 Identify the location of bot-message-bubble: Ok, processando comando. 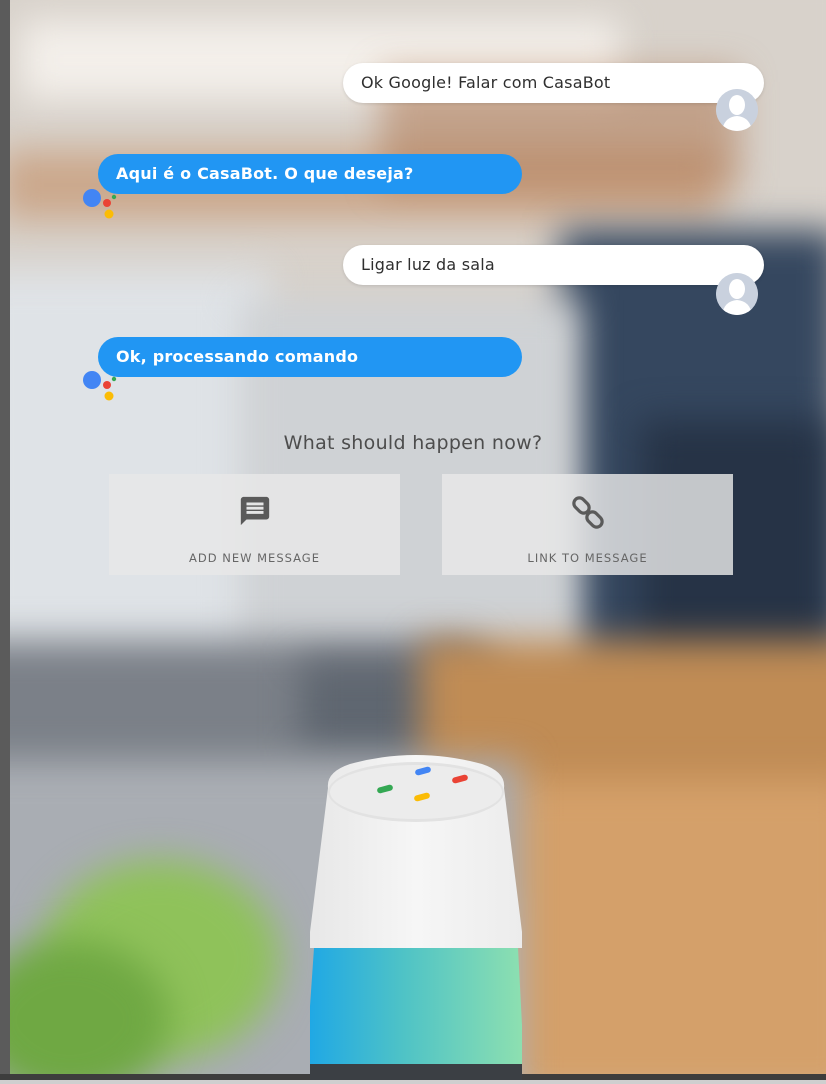
(310, 357).